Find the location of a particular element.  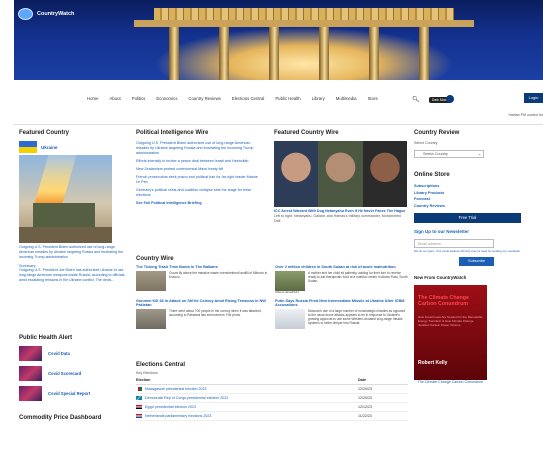

nav-store: Store is located at coordinates (373, 98).